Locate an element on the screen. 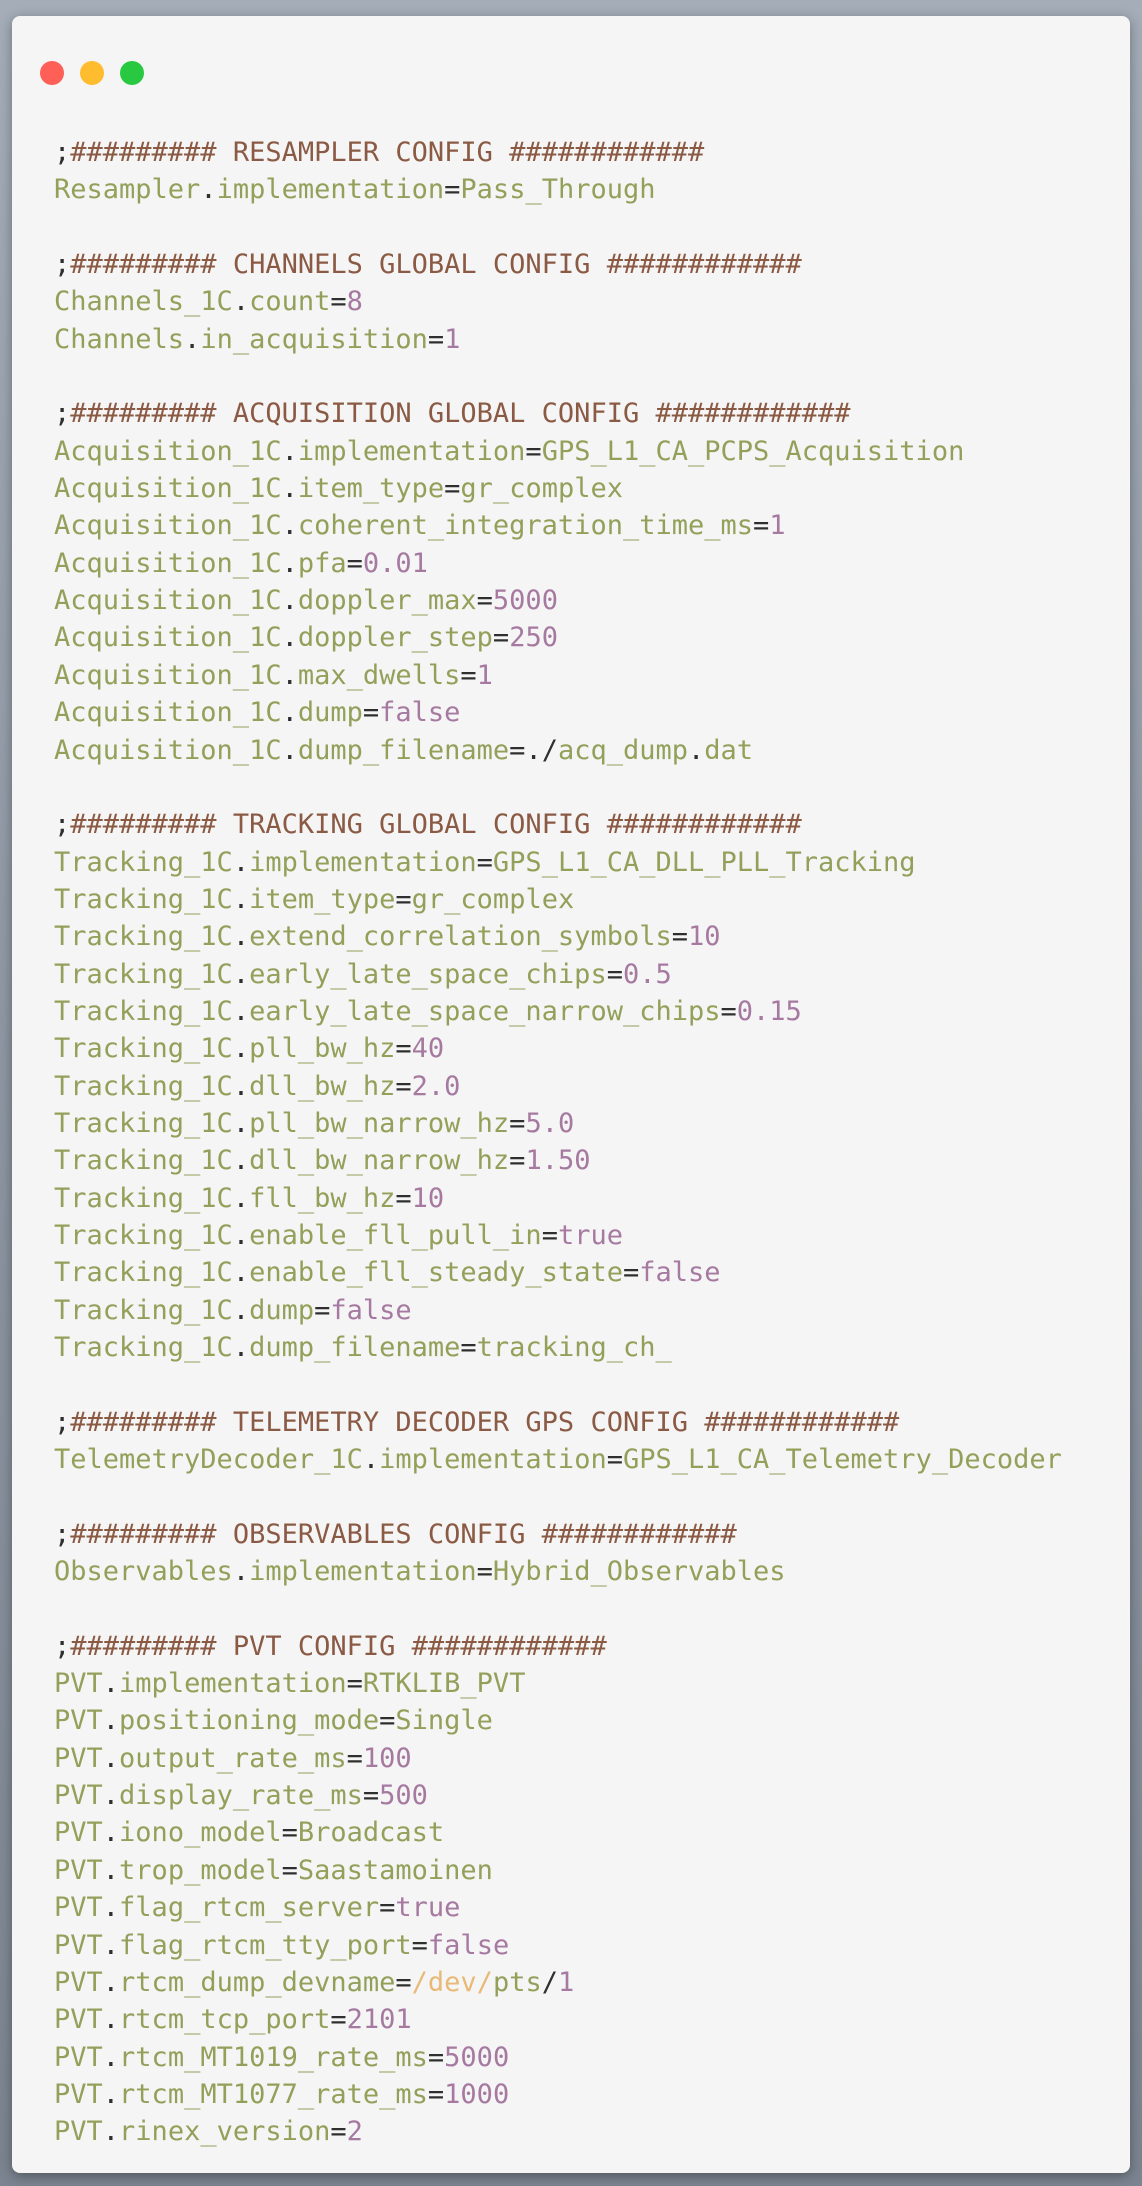 Image resolution: width=1142 pixels, height=2186 pixels. code-line: PVT.positioning_mode=Single is located at coordinates (558, 1720).